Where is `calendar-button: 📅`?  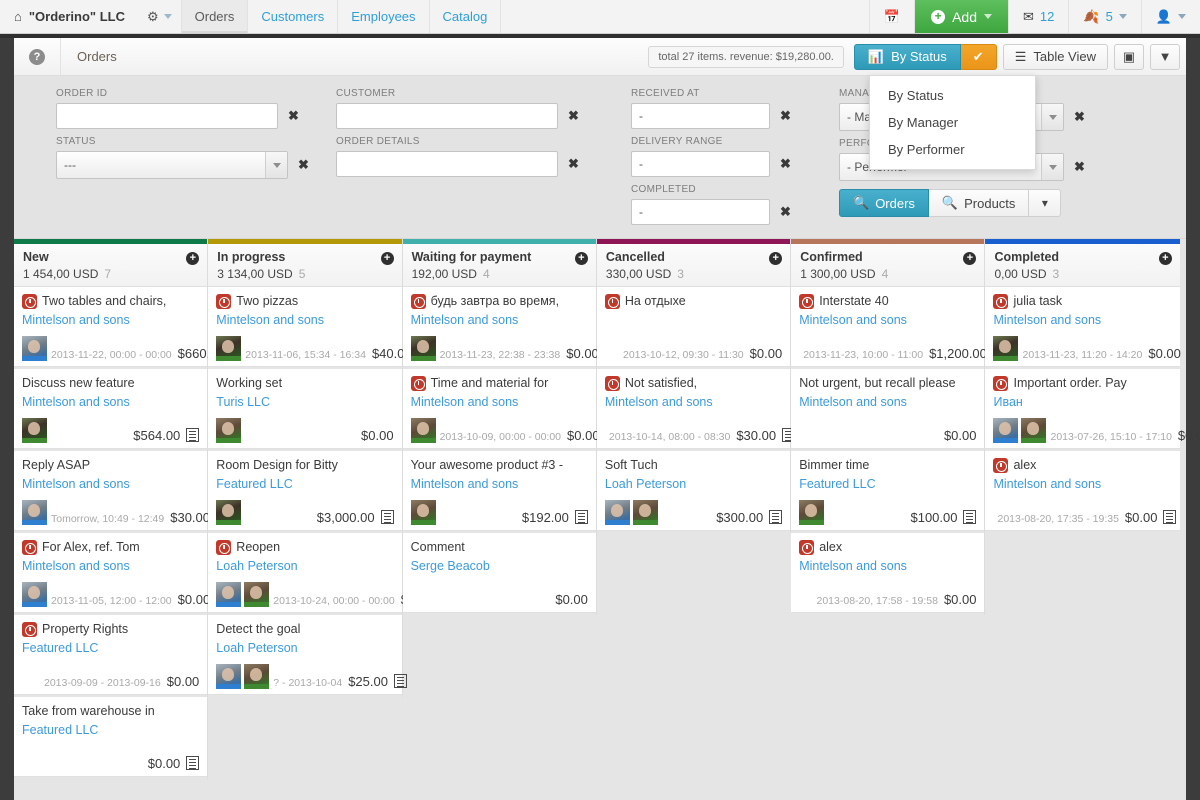 calendar-button: 📅 is located at coordinates (891, 16).